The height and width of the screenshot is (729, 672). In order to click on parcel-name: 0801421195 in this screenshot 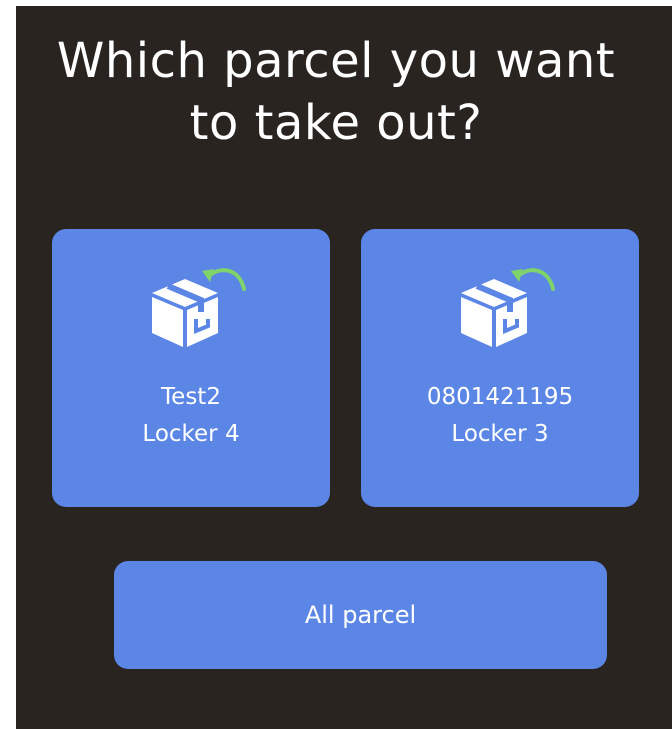, I will do `click(500, 397)`.